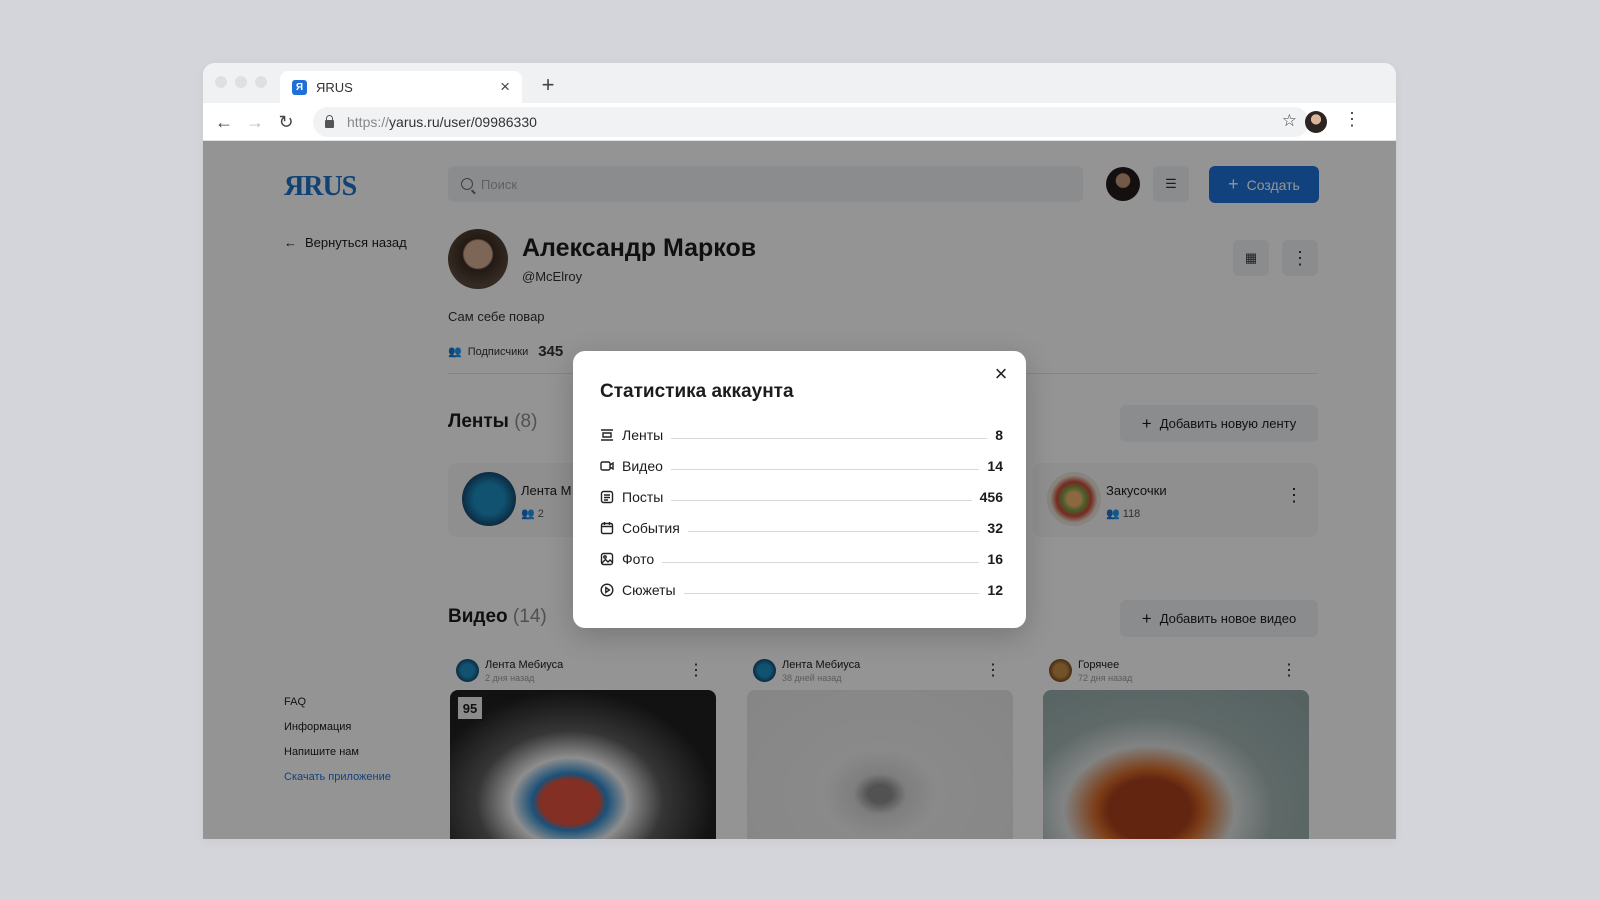 The height and width of the screenshot is (900, 1600). Describe the element at coordinates (607, 559) in the screenshot. I see `photo-icon` at that location.